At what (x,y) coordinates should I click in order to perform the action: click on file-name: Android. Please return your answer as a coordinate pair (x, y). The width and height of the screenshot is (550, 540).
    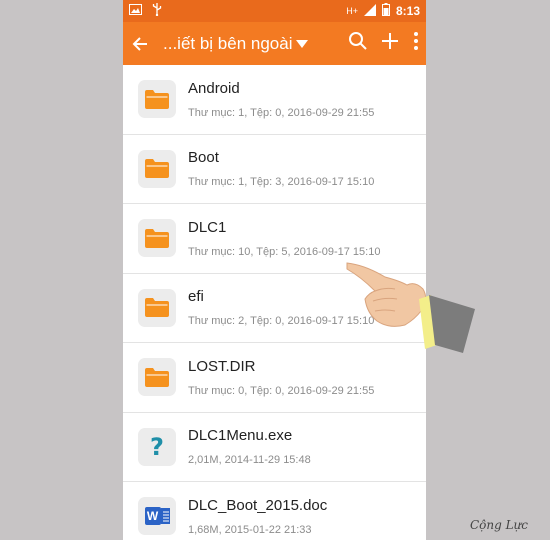
    Looking at the image, I should click on (214, 88).